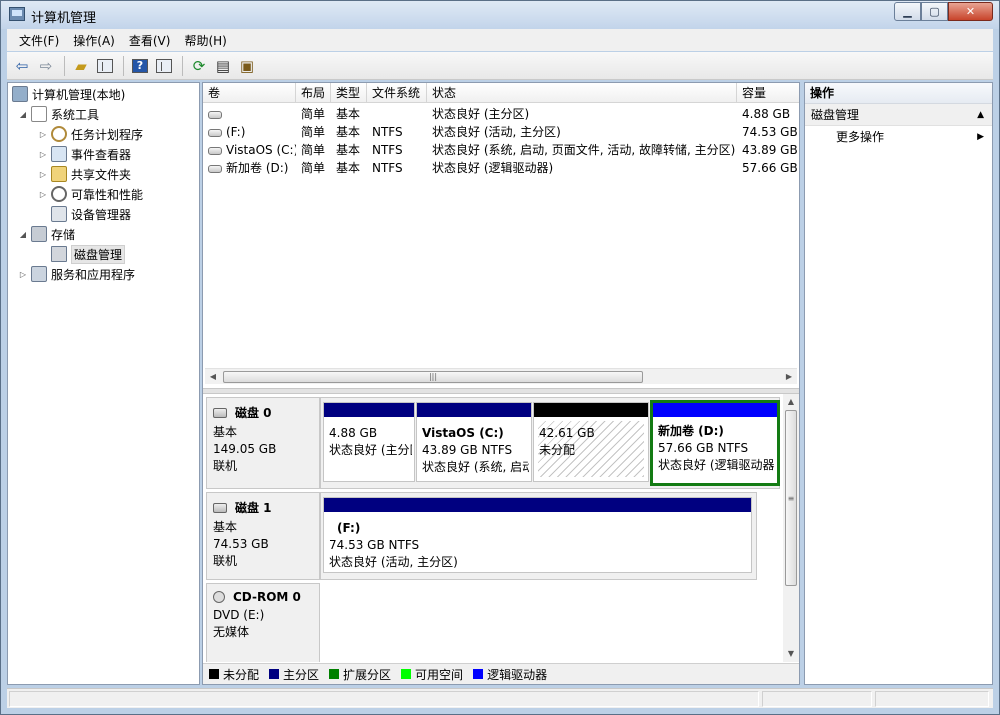 This screenshot has width=1000, height=715. I want to click on partition-primary-unnamed: 4.88 GB 状态良好 (主分区), so click(369, 442).